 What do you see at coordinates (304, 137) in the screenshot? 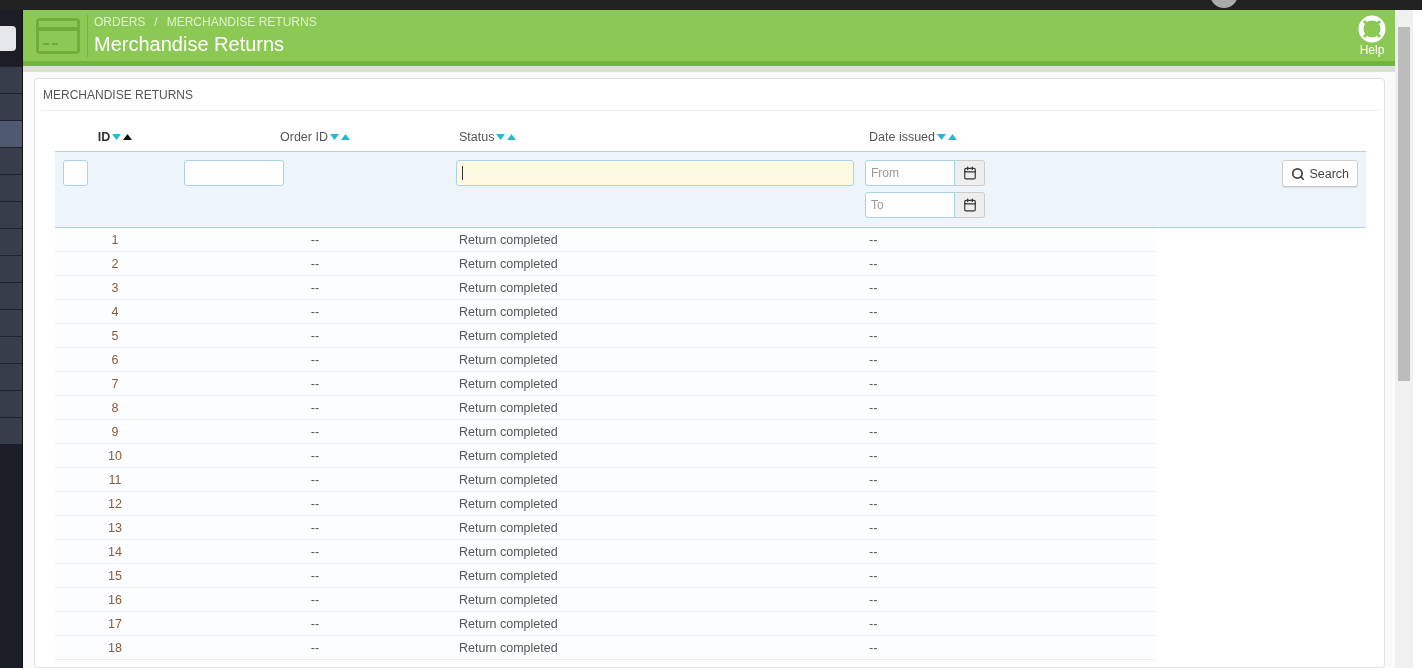
I see `column-header: Order ID` at bounding box center [304, 137].